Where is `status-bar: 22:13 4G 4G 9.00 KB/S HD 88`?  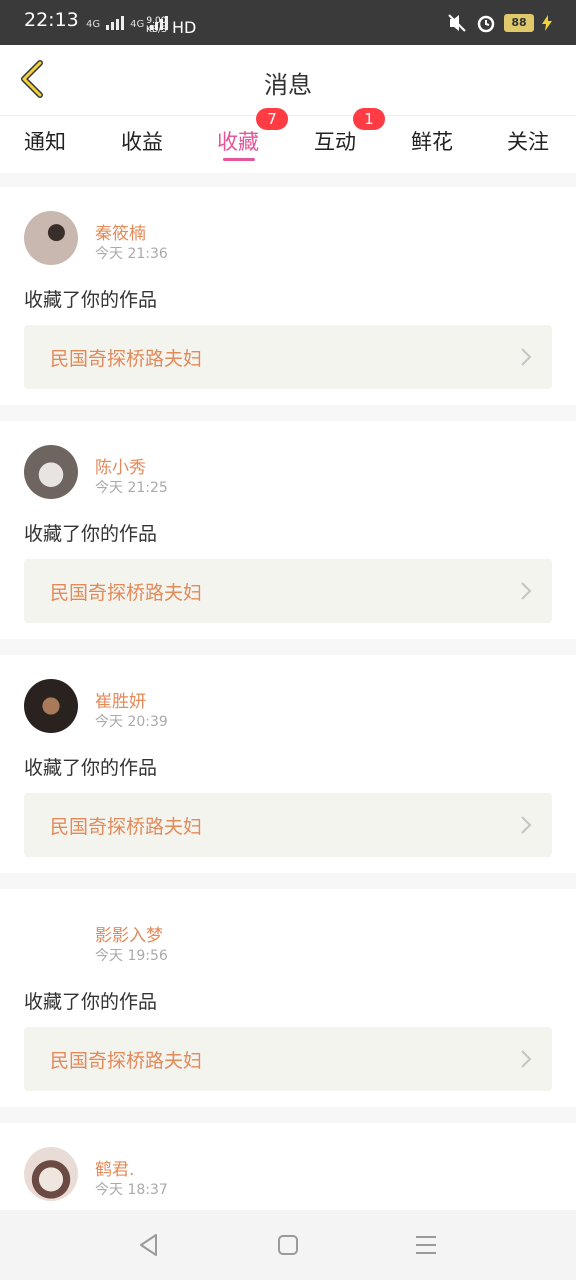
status-bar: 22:13 4G 4G 9.00 KB/S HD 88 is located at coordinates (288, 22).